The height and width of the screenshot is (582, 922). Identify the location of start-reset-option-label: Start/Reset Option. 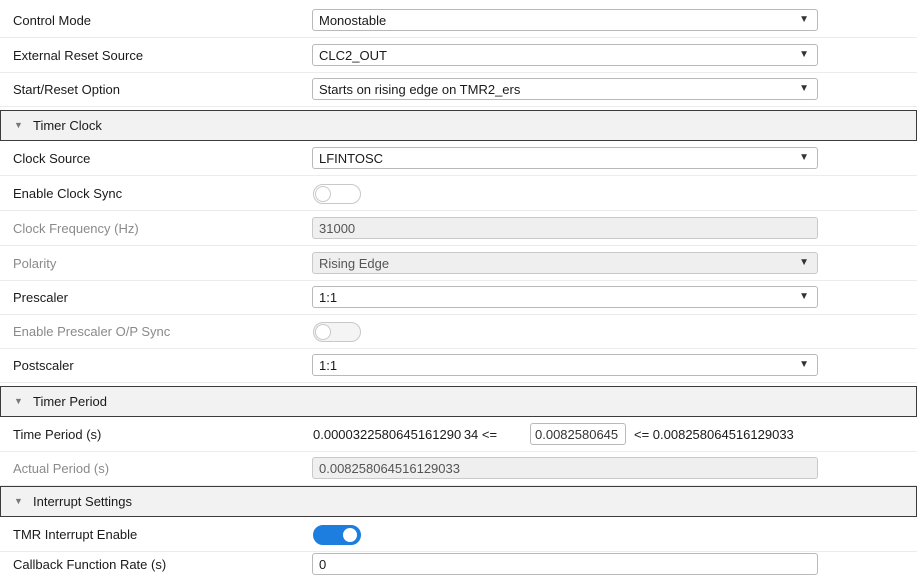
(66, 89).